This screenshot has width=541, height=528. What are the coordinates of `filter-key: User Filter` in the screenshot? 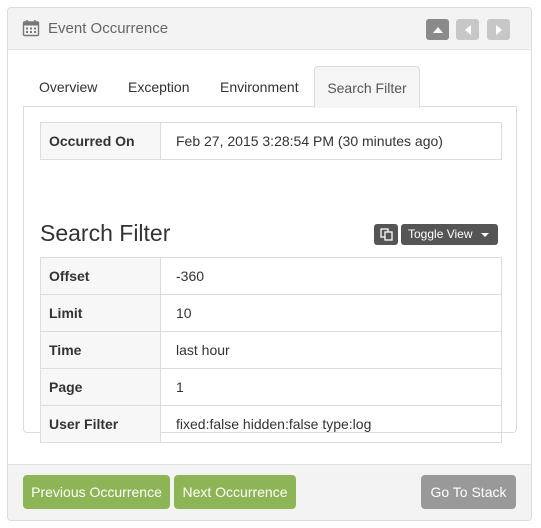 It's located at (100, 424).